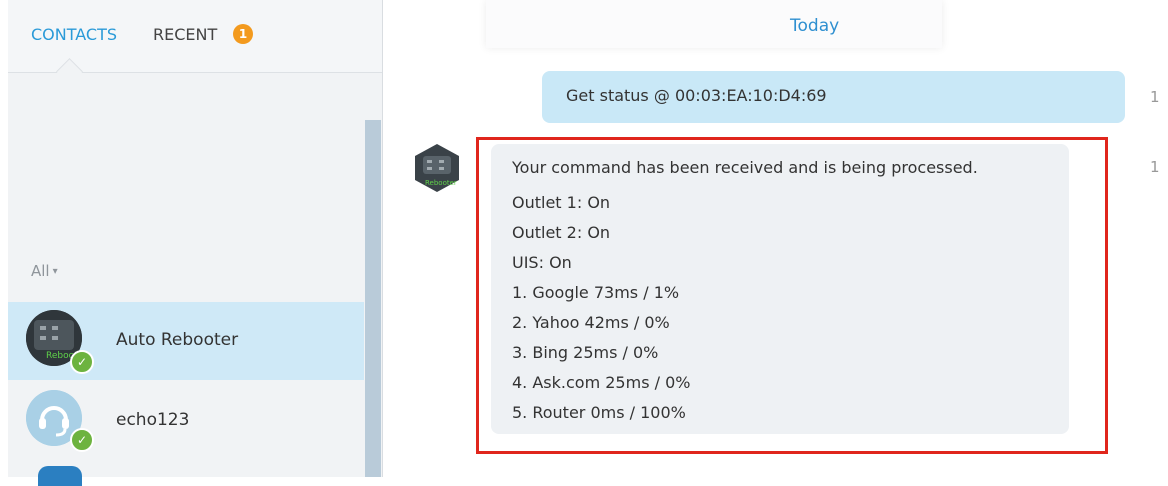 This screenshot has height=486, width=1168. I want to click on contact-item-echo123: ✓ echo123, so click(186, 421).